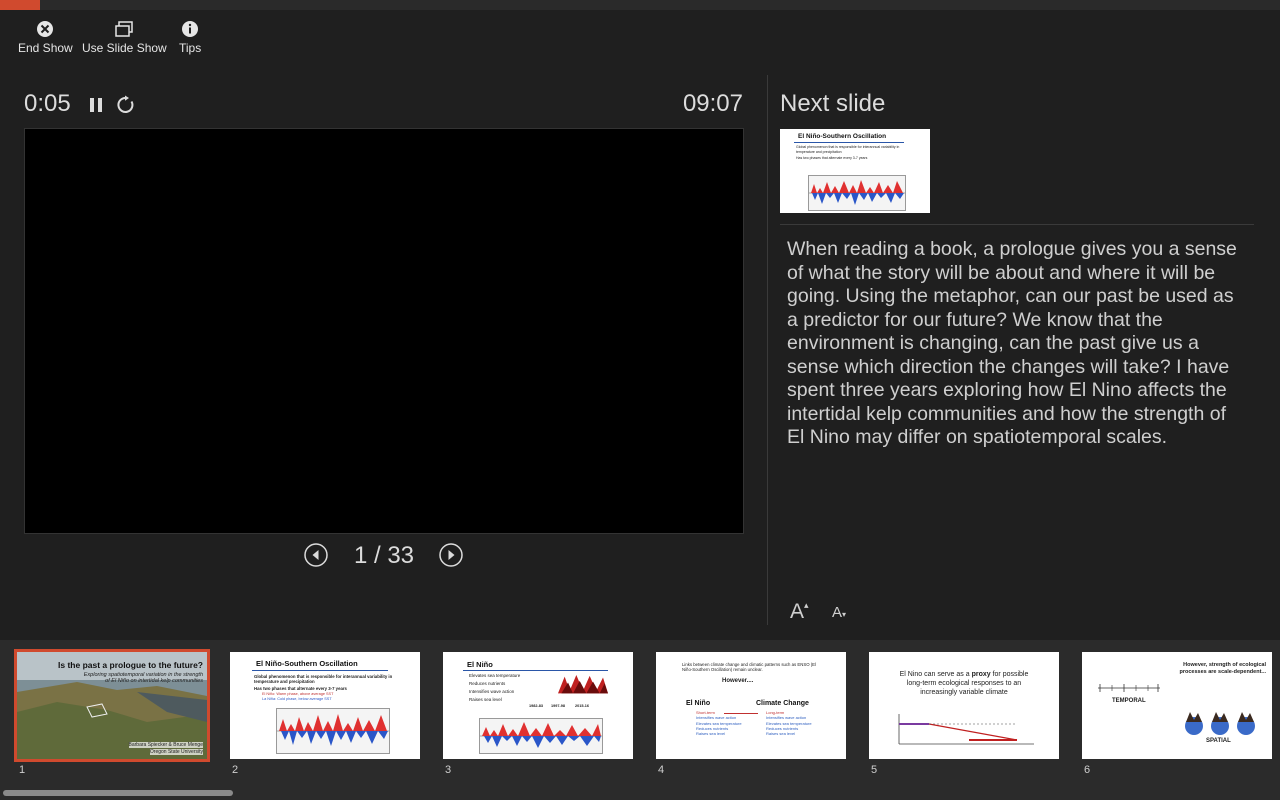 Image resolution: width=1280 pixels, height=800 pixels. I want to click on increase-font-label: A, so click(797, 611).